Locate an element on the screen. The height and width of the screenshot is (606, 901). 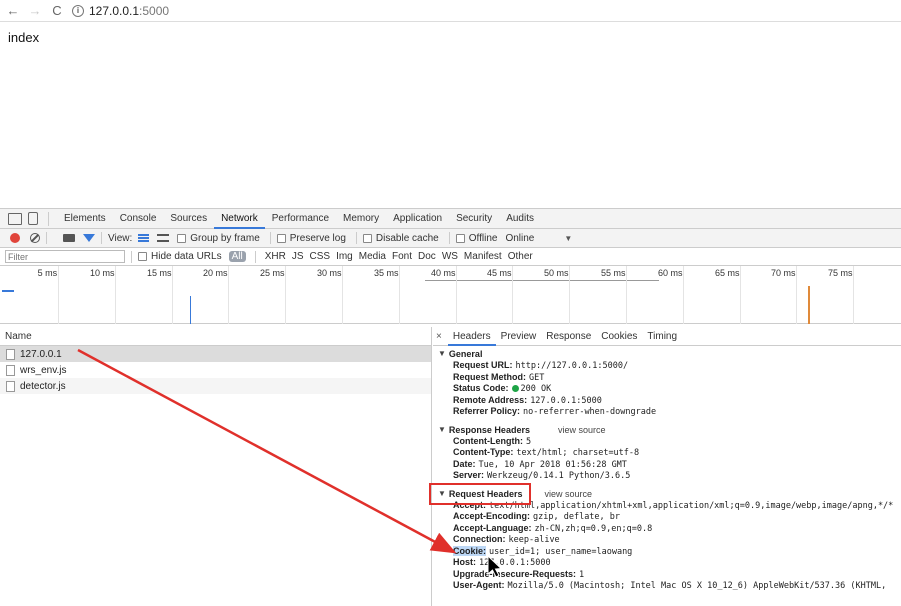
url-input: 127.0.0.1:5000 is located at coordinates (129, 11).